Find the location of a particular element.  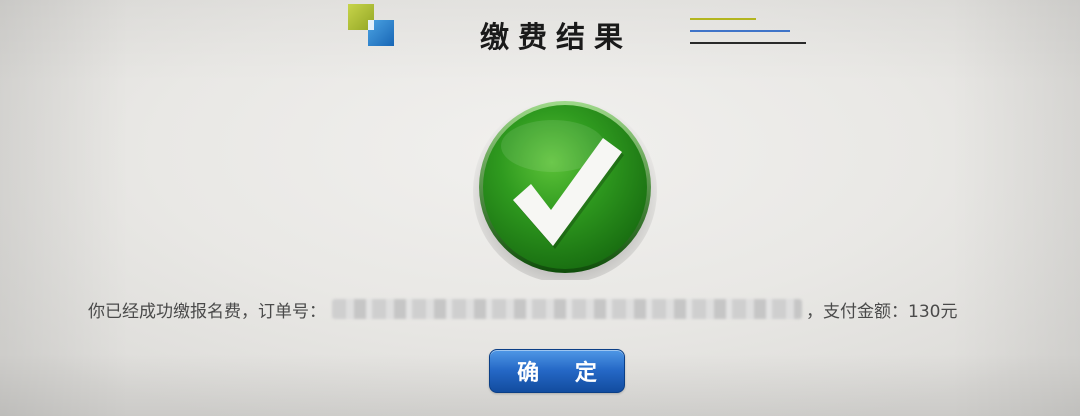

page-title: 缴费结果 is located at coordinates (556, 37).